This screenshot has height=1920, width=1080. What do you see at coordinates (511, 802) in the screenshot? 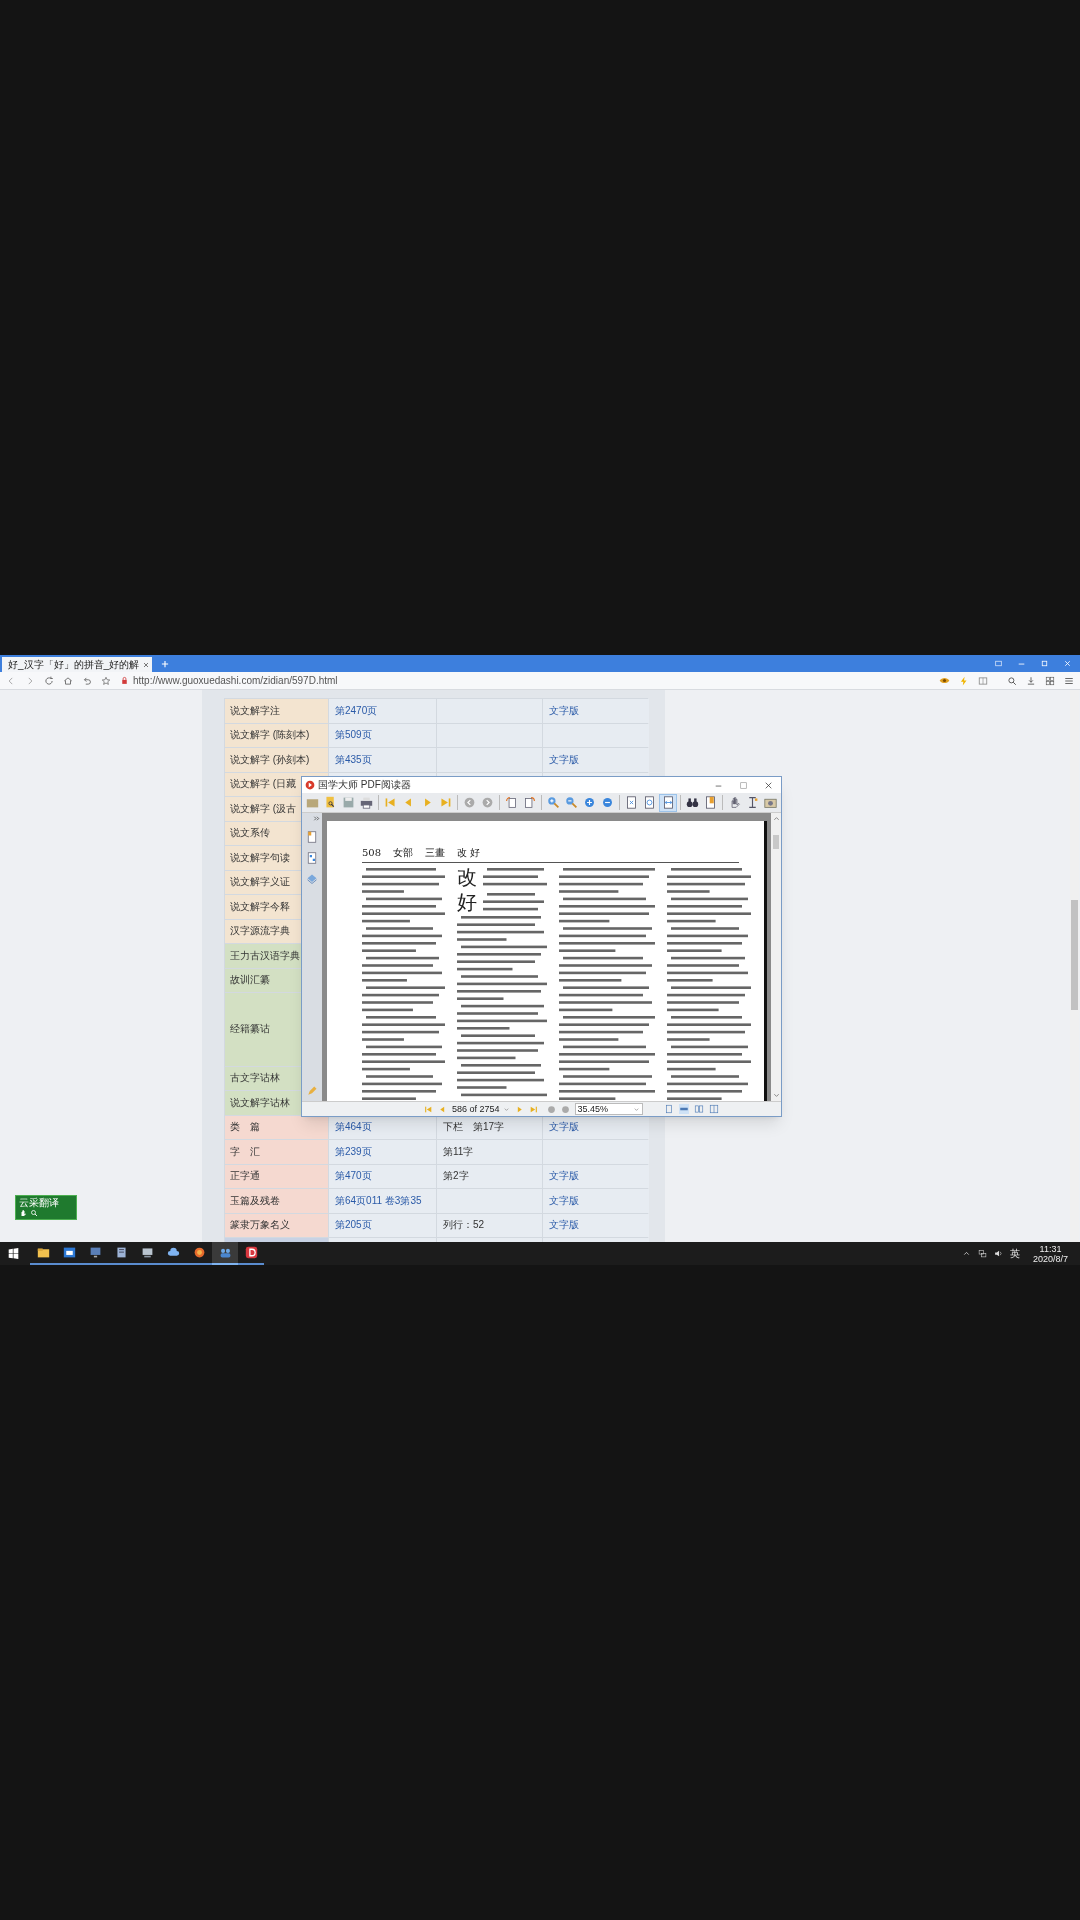
I see `rotate-left-icon` at bounding box center [511, 802].